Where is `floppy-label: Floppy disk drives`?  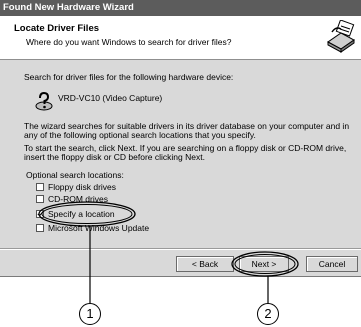
floppy-label: Floppy disk drives is located at coordinates (82, 186).